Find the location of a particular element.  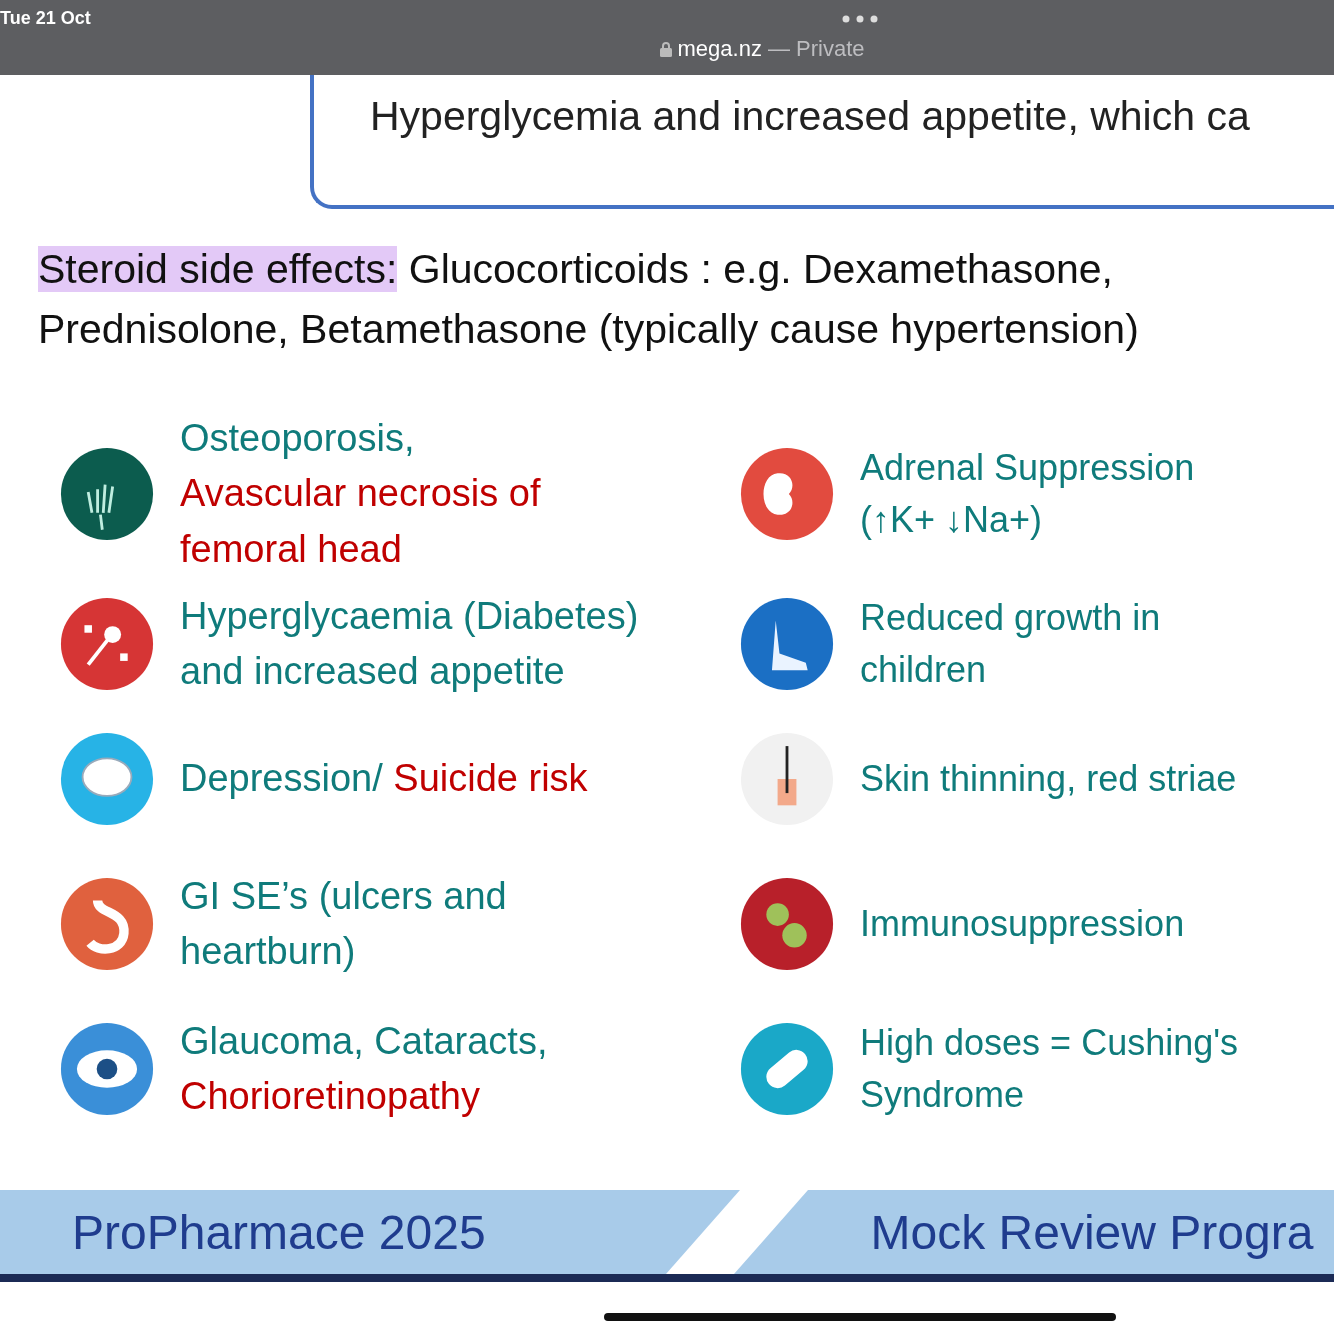

footer-text: Mock Review Progra is located at coordinates (1092, 1232).